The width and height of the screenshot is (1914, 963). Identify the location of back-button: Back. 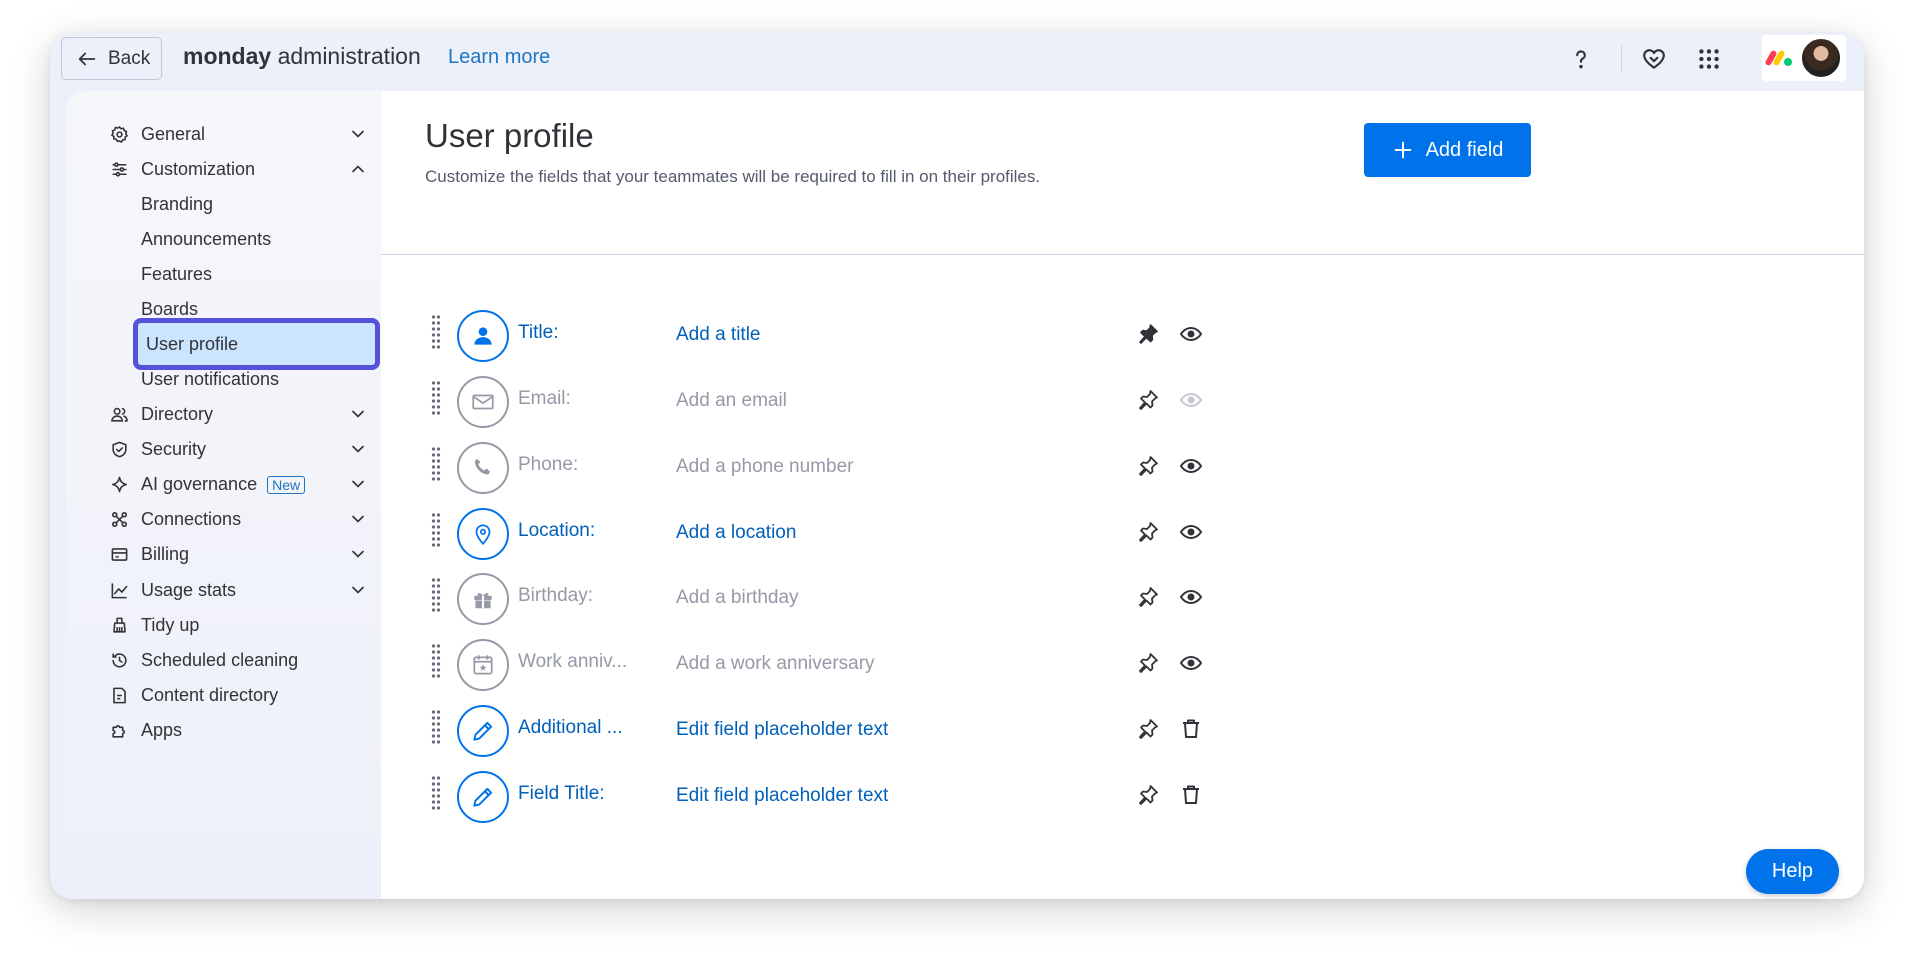
(111, 58).